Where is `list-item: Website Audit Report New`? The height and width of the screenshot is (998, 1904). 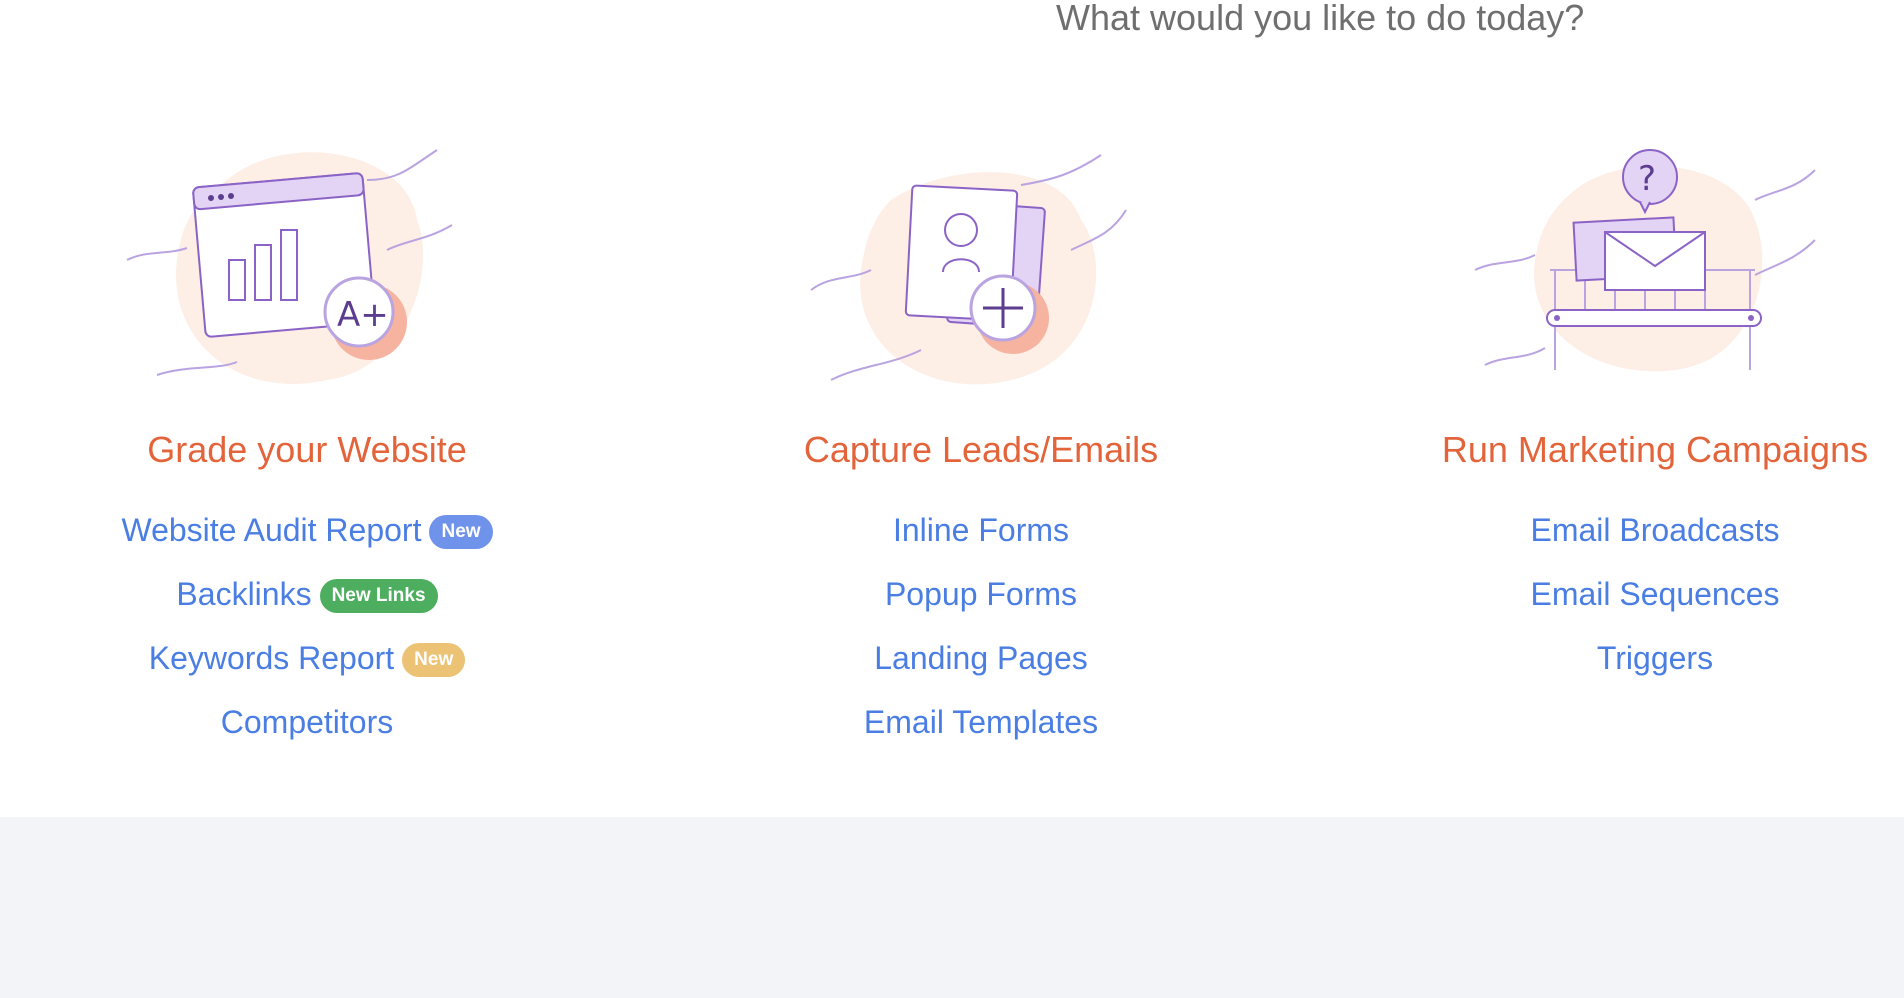 list-item: Website Audit Report New is located at coordinates (323, 542).